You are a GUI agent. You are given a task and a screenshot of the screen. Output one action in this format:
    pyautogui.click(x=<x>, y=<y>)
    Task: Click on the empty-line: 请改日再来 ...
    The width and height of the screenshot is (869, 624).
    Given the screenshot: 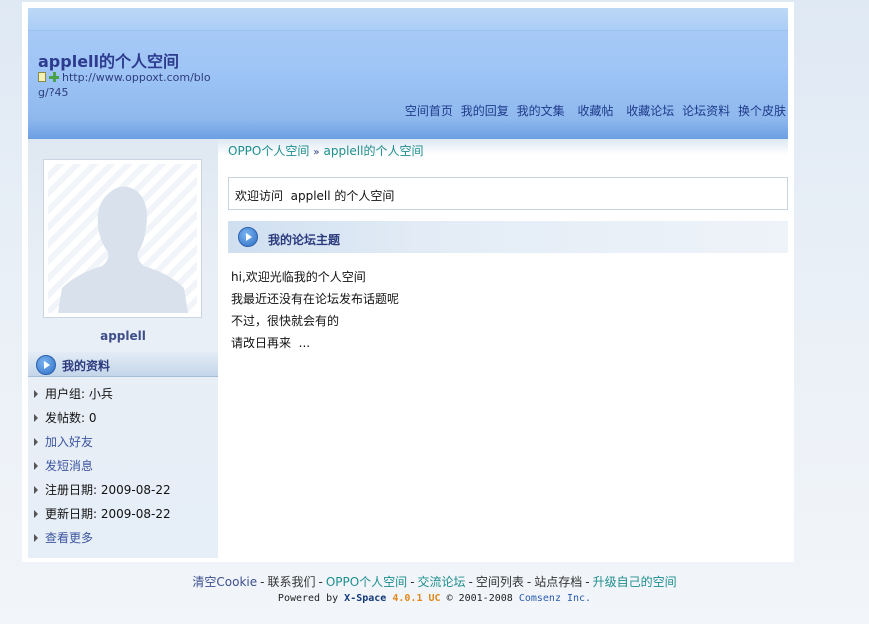 What is the action you would take?
    pyautogui.click(x=271, y=343)
    